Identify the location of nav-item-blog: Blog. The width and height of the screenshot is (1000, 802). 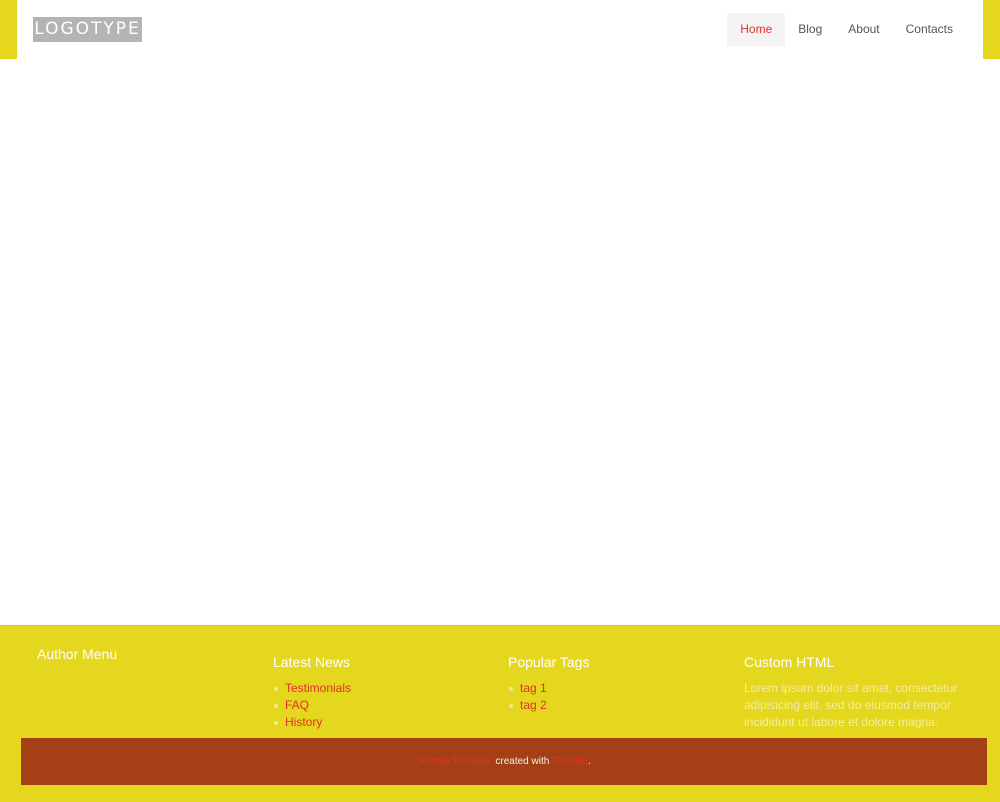
(810, 29).